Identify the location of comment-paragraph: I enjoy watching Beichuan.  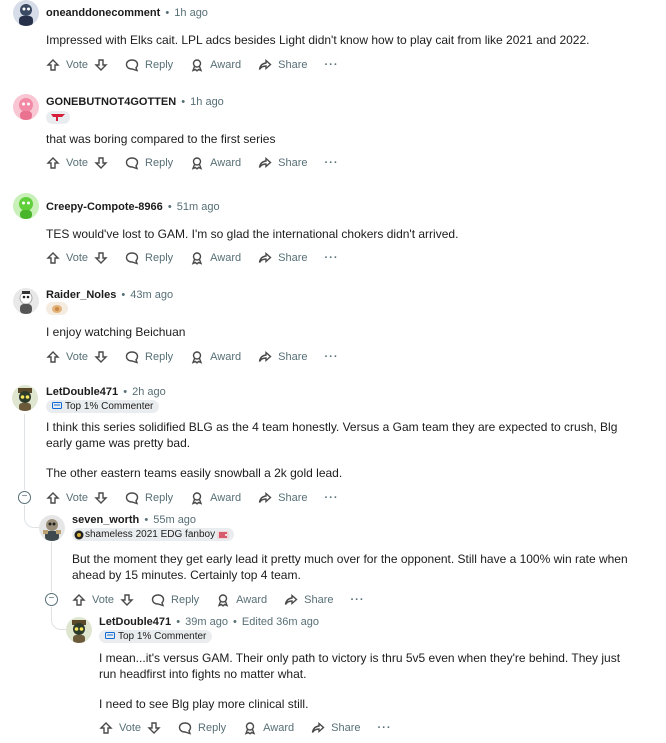
(116, 332).